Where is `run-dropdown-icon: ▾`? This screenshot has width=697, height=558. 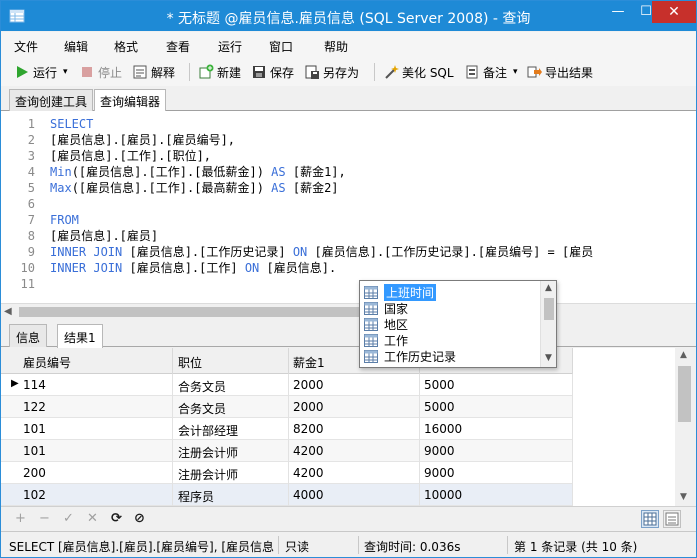
run-dropdown-icon: ▾ is located at coordinates (65, 72).